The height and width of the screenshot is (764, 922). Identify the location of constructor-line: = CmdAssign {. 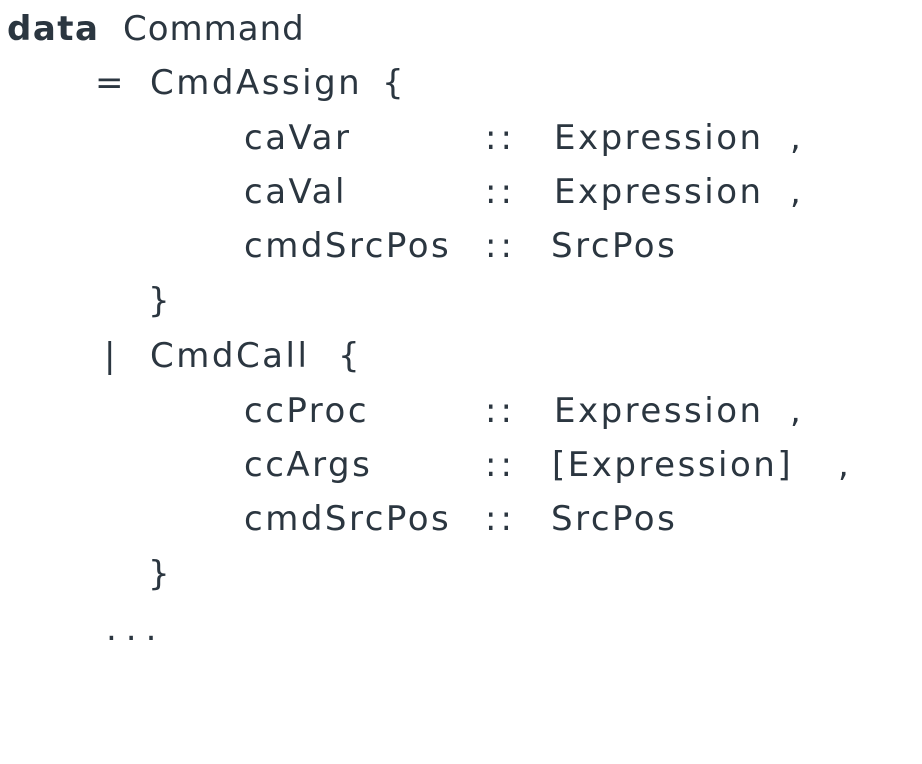
(461, 83).